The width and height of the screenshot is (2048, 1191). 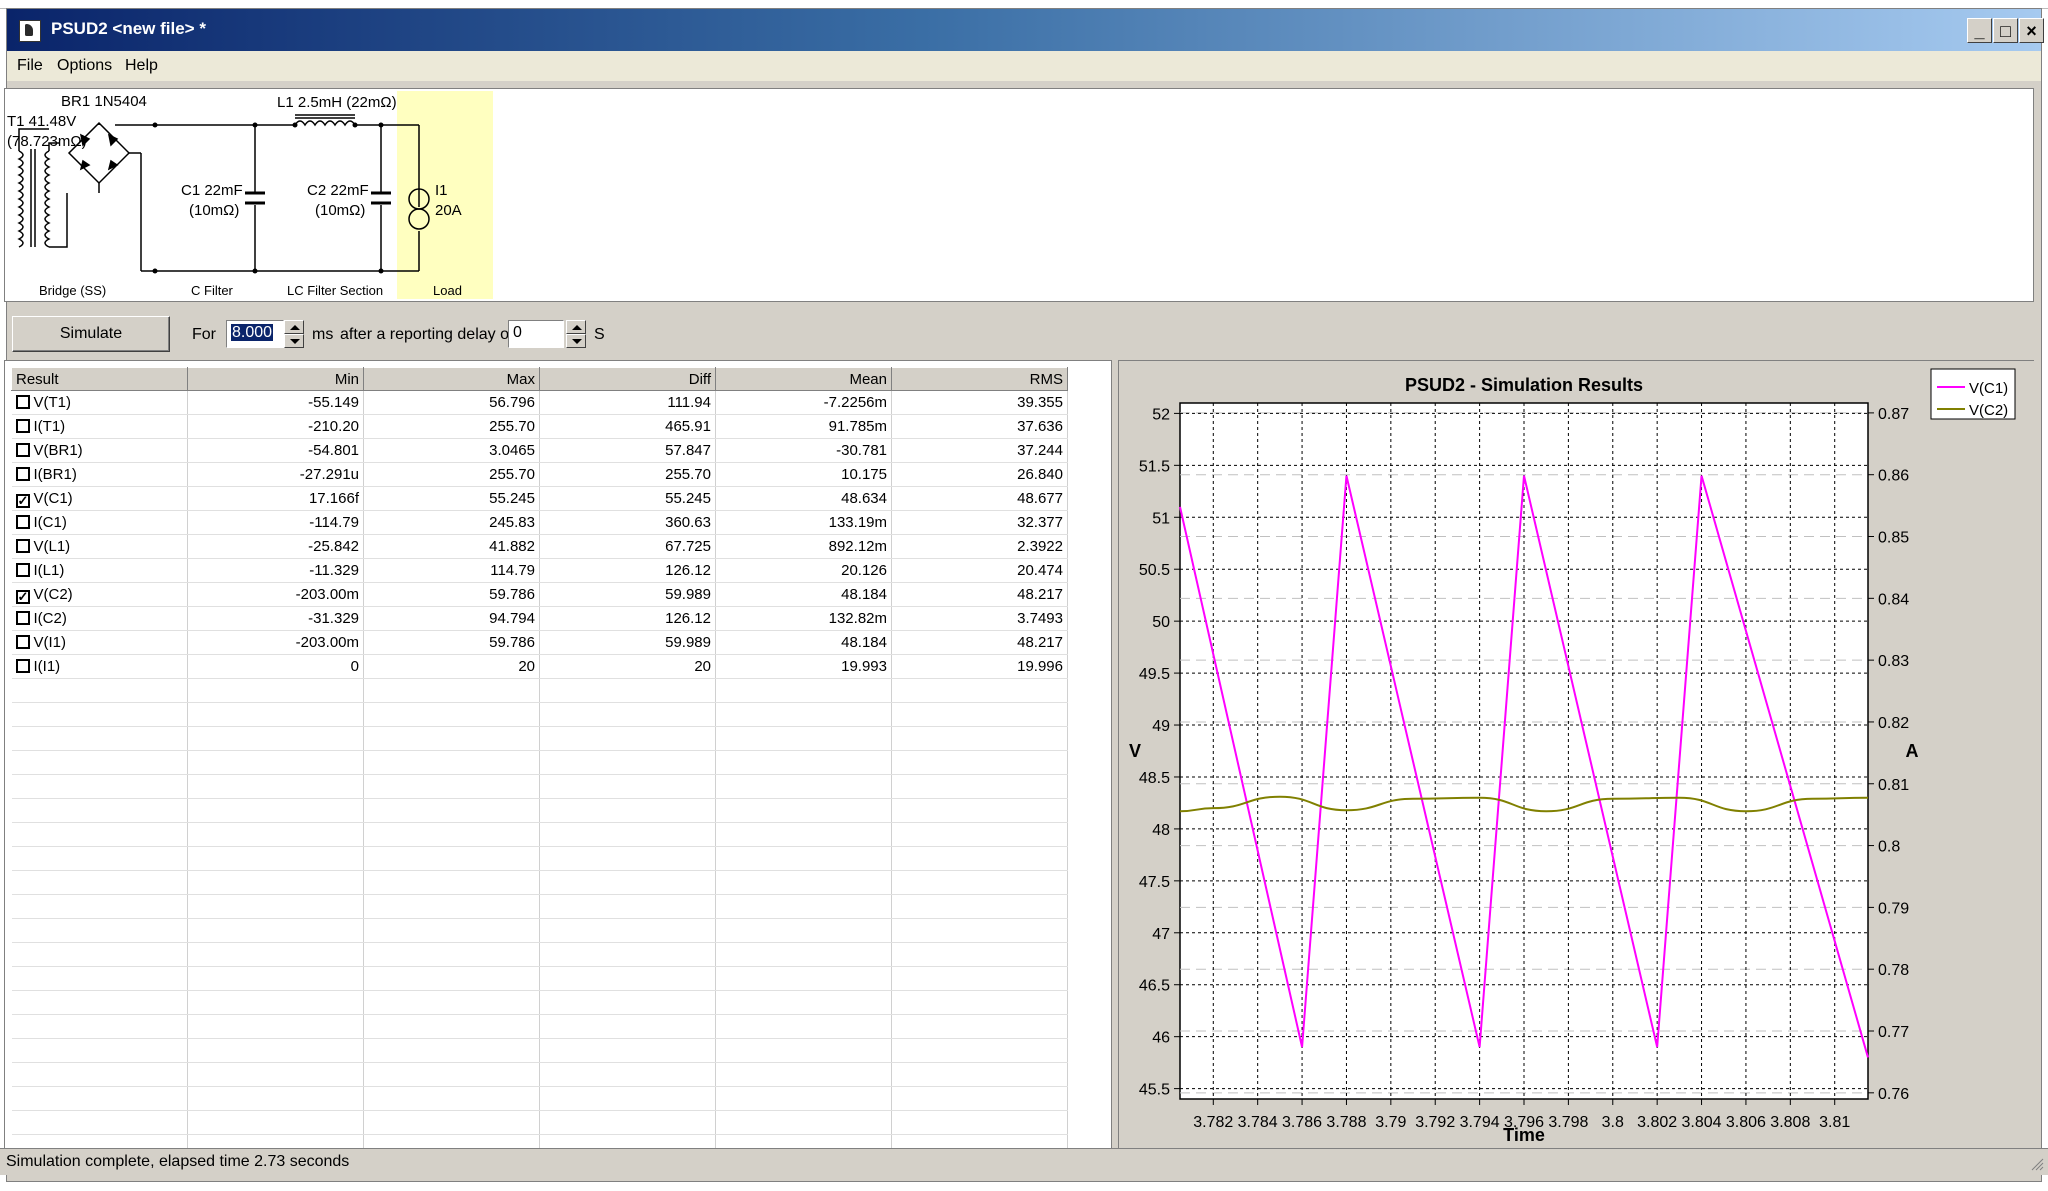 What do you see at coordinates (803, 666) in the screenshot?
I see `result-mean-cell: 19.993` at bounding box center [803, 666].